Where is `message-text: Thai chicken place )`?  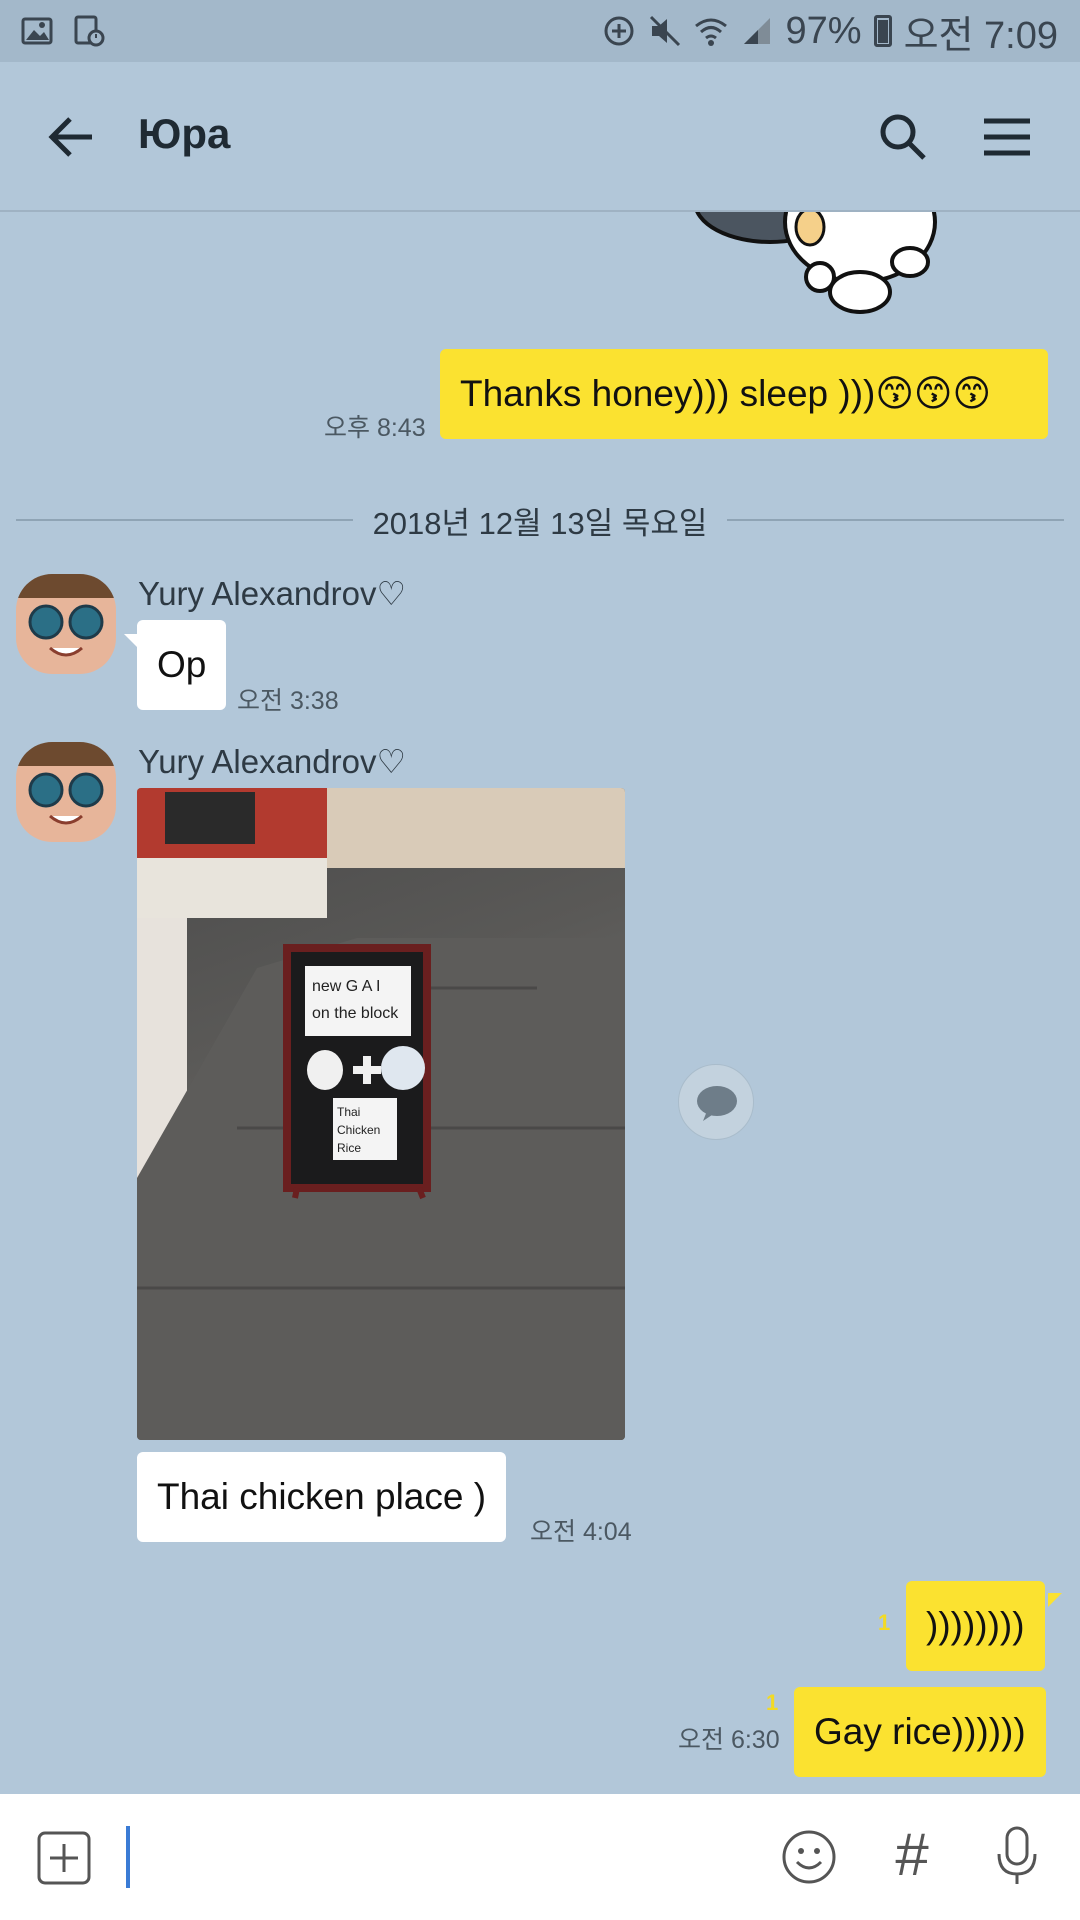
message-text: Thai chicken place ) is located at coordinates (322, 1496).